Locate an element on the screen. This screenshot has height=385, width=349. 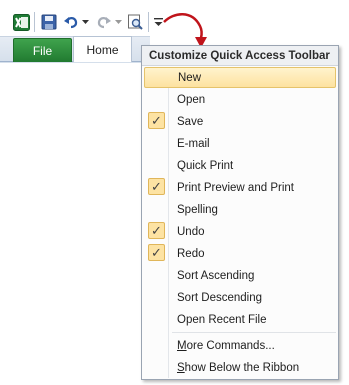
menu-item-email: E-mail is located at coordinates (240, 143).